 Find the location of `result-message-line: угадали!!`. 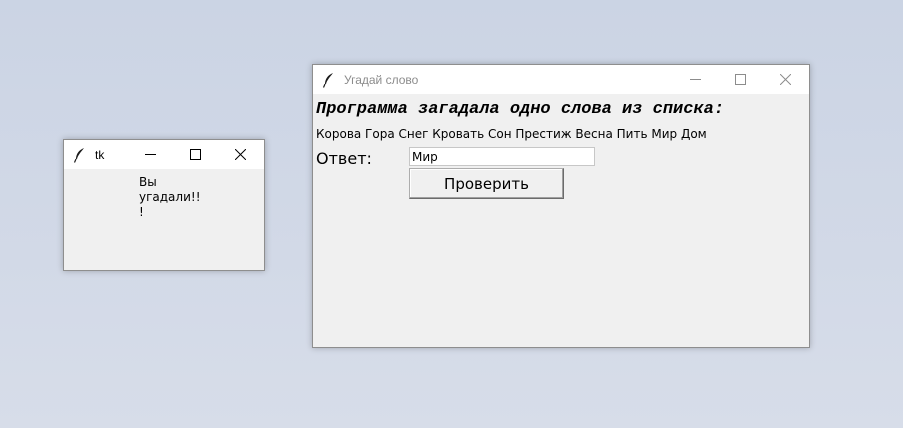

result-message-line: угадали!! is located at coordinates (170, 197).